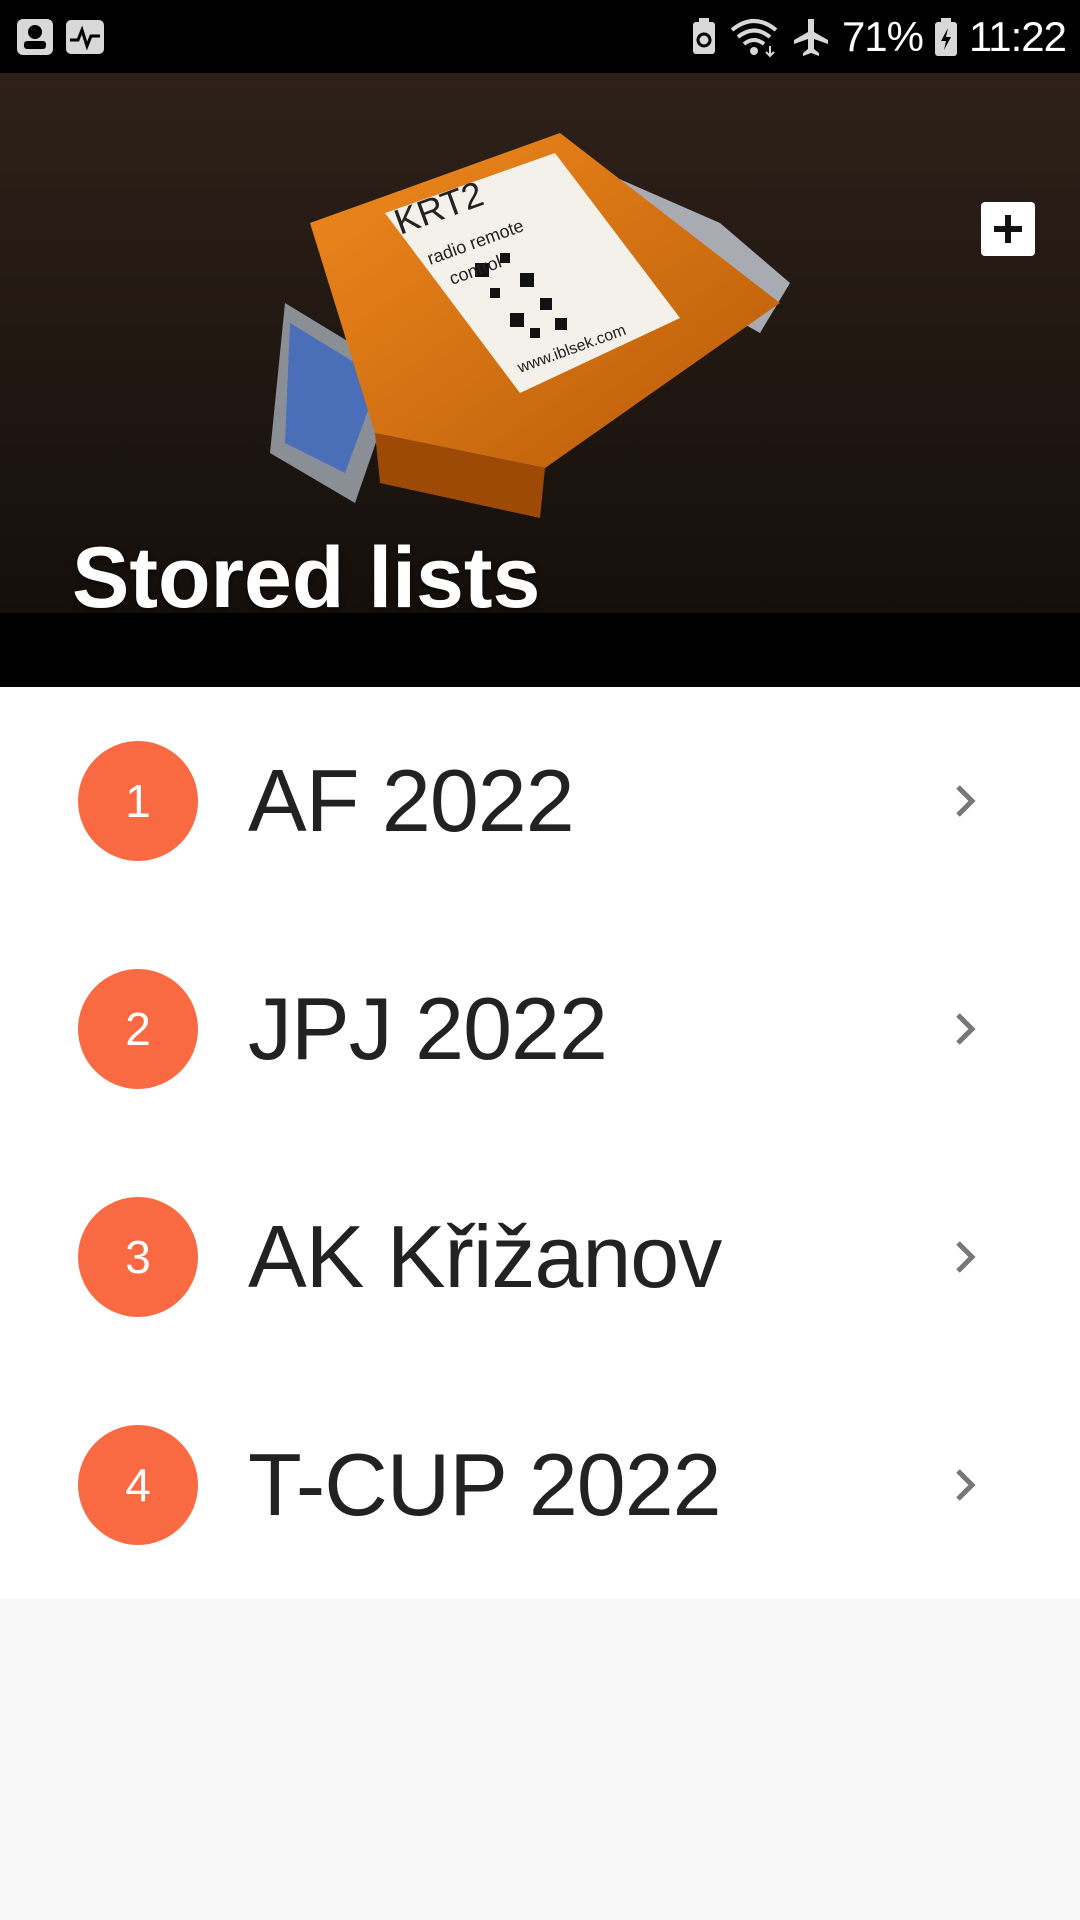 The width and height of the screenshot is (1080, 1920). I want to click on activity-icon, so click(85, 37).